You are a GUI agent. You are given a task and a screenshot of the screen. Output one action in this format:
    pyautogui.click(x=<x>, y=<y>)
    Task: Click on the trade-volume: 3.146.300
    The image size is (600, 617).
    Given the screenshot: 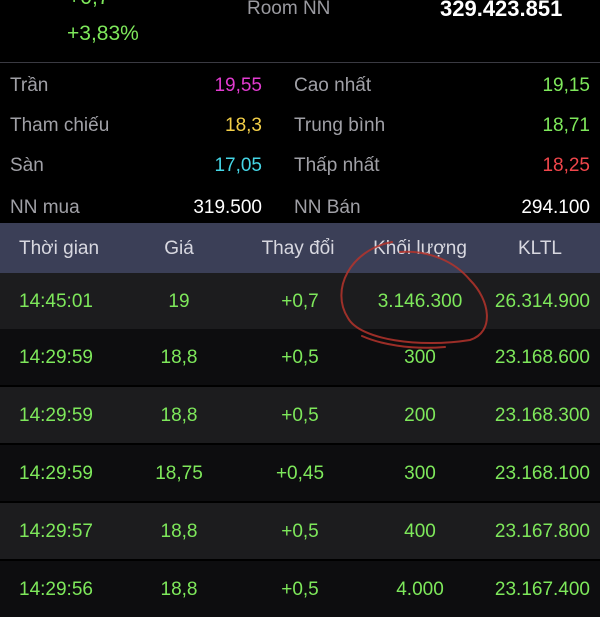 What is the action you would take?
    pyautogui.click(x=420, y=301)
    